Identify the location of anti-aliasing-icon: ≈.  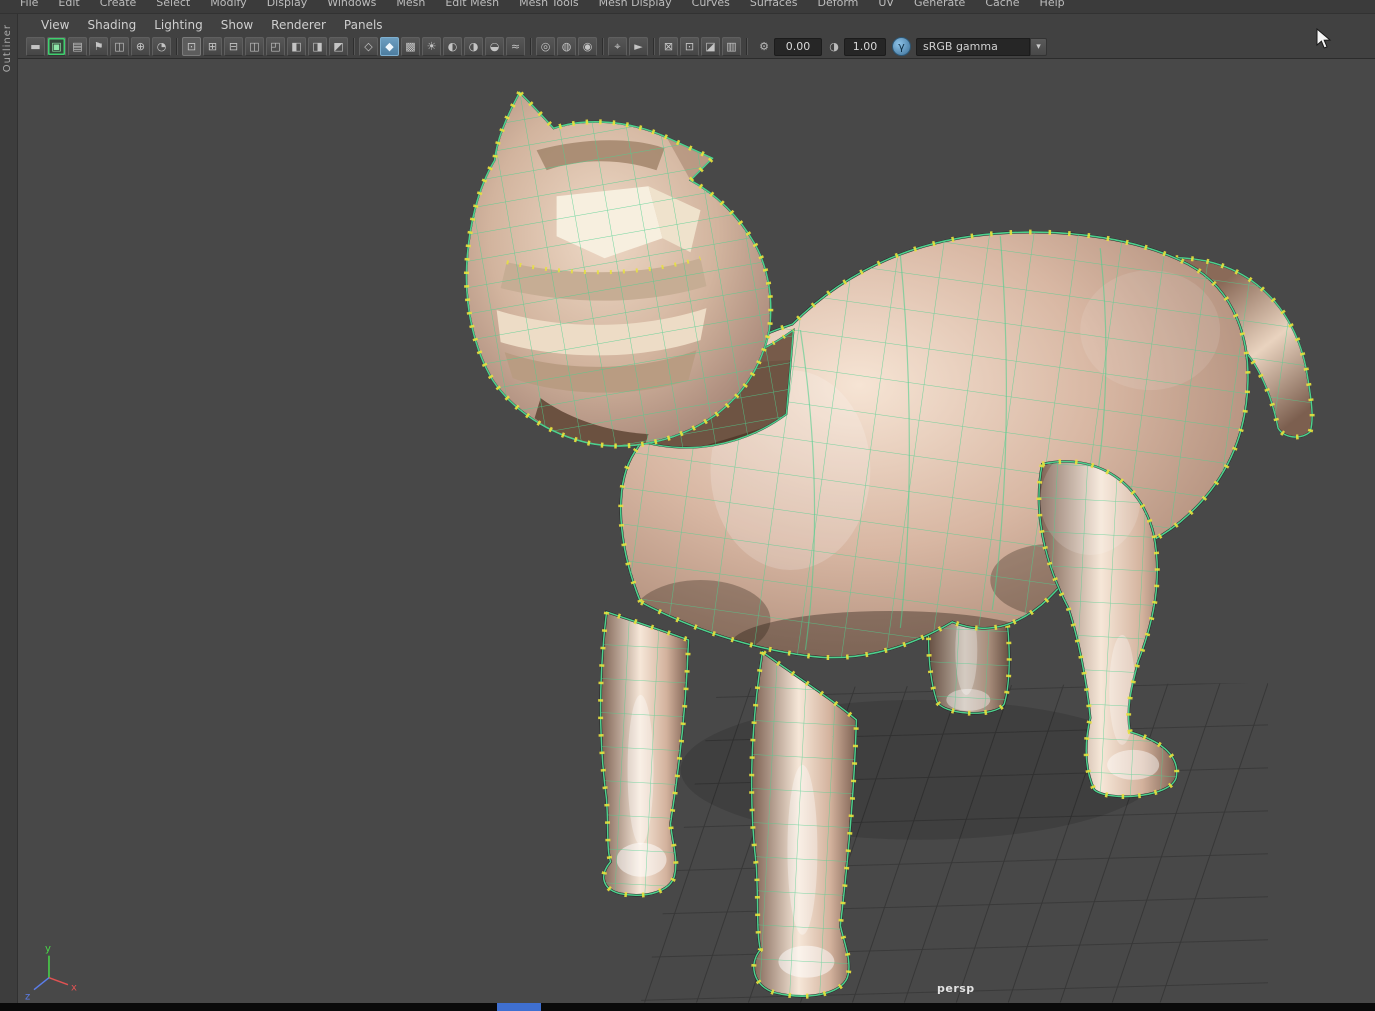
(515, 46).